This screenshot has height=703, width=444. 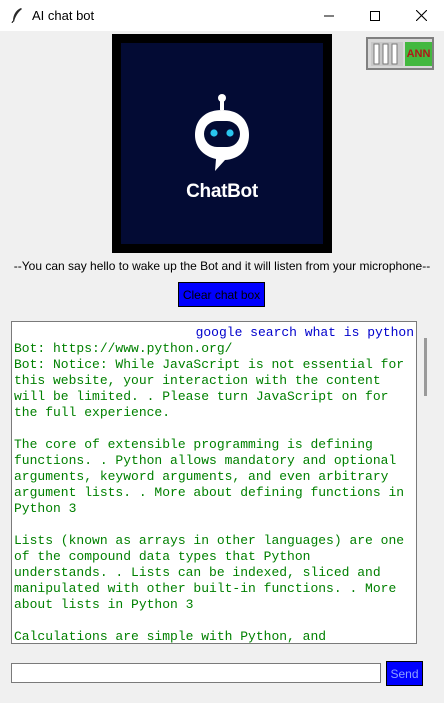 What do you see at coordinates (387, 54) in the screenshot?
I see `toggle-grip-icon` at bounding box center [387, 54].